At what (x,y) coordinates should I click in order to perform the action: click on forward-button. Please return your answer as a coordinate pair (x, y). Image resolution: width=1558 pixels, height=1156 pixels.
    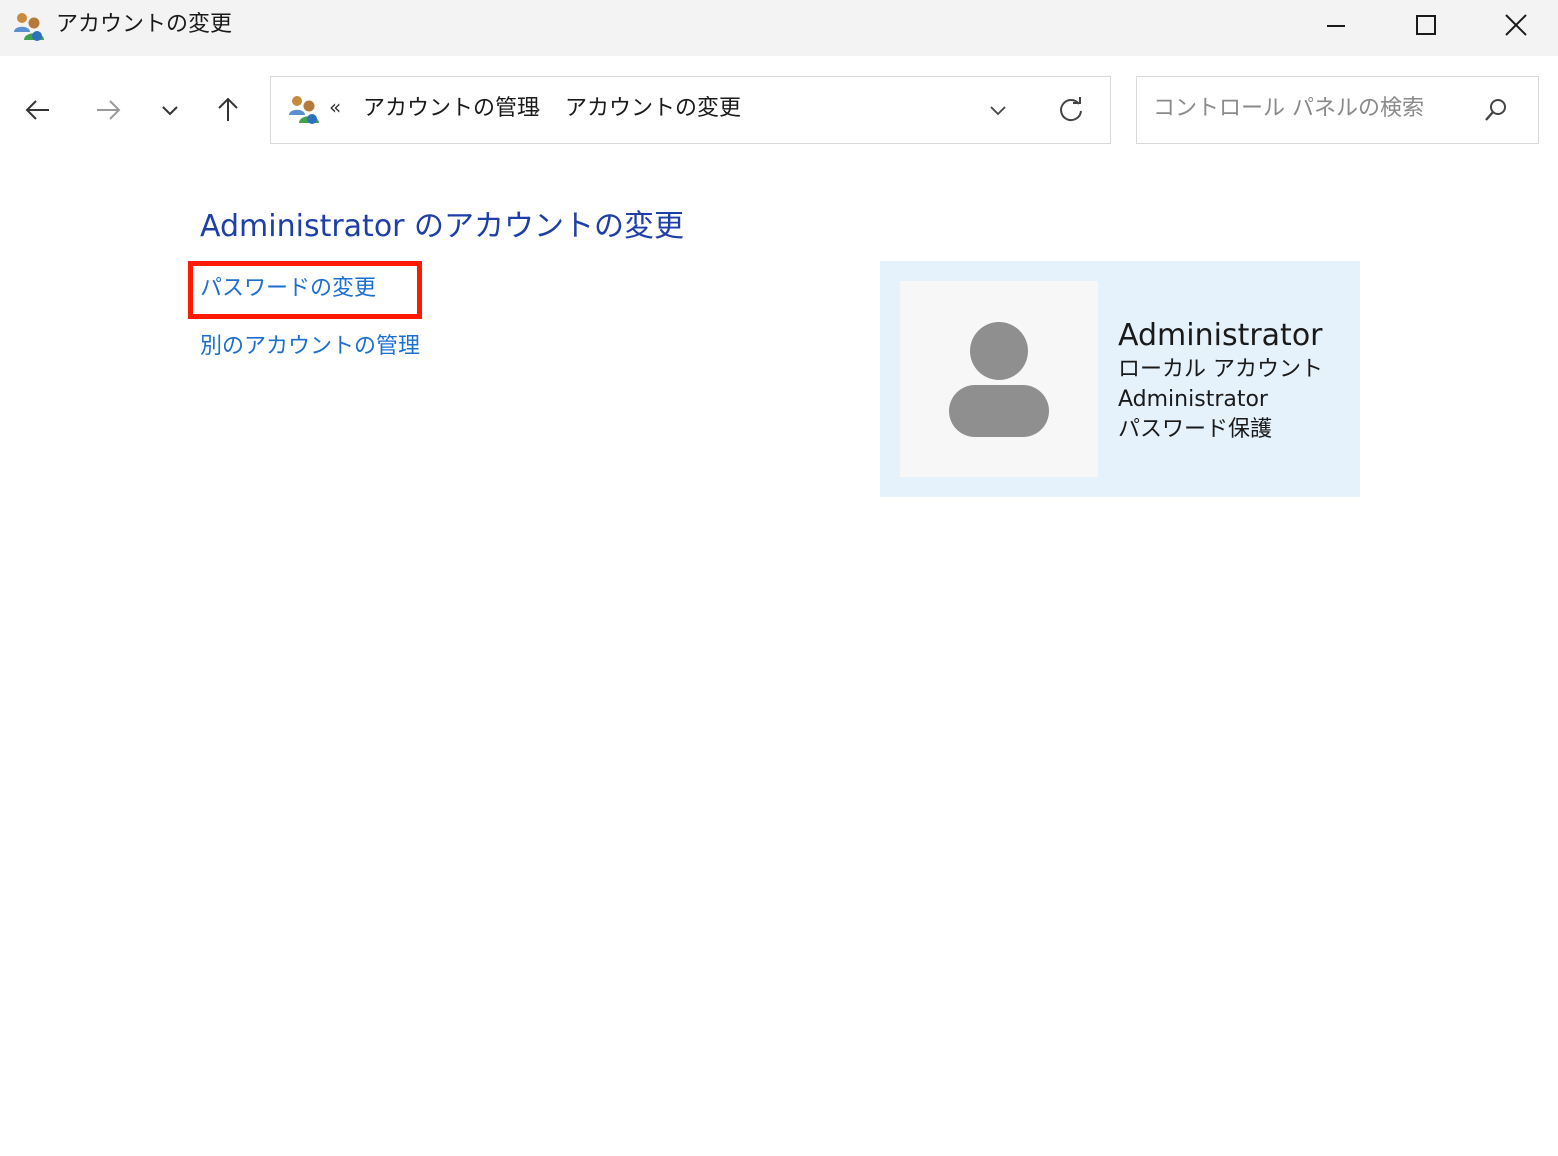
    Looking at the image, I should click on (108, 110).